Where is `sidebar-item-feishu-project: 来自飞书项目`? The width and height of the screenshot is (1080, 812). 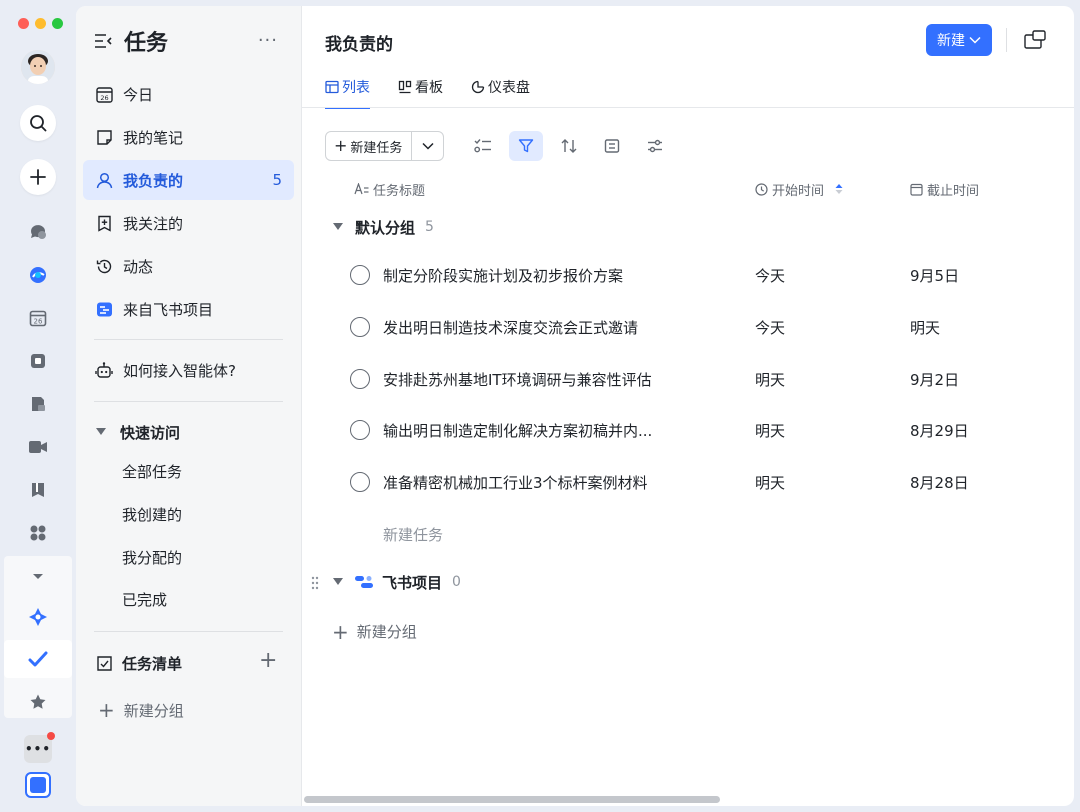
sidebar-item-feishu-project: 来自飞书项目 is located at coordinates (188, 309).